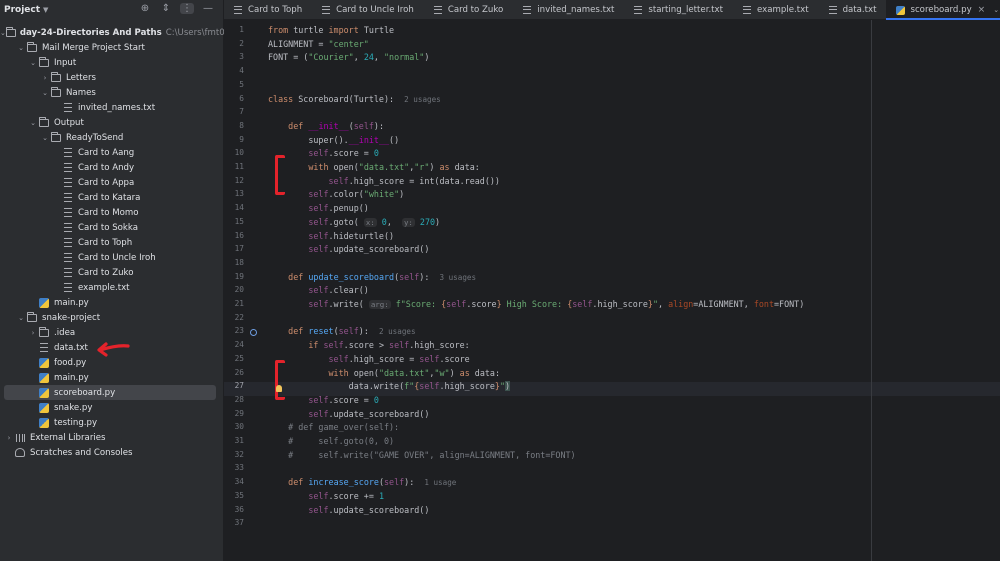 The image size is (1000, 561). What do you see at coordinates (112, 122) in the screenshot?
I see `tree-item-output: ⌄ Output` at bounding box center [112, 122].